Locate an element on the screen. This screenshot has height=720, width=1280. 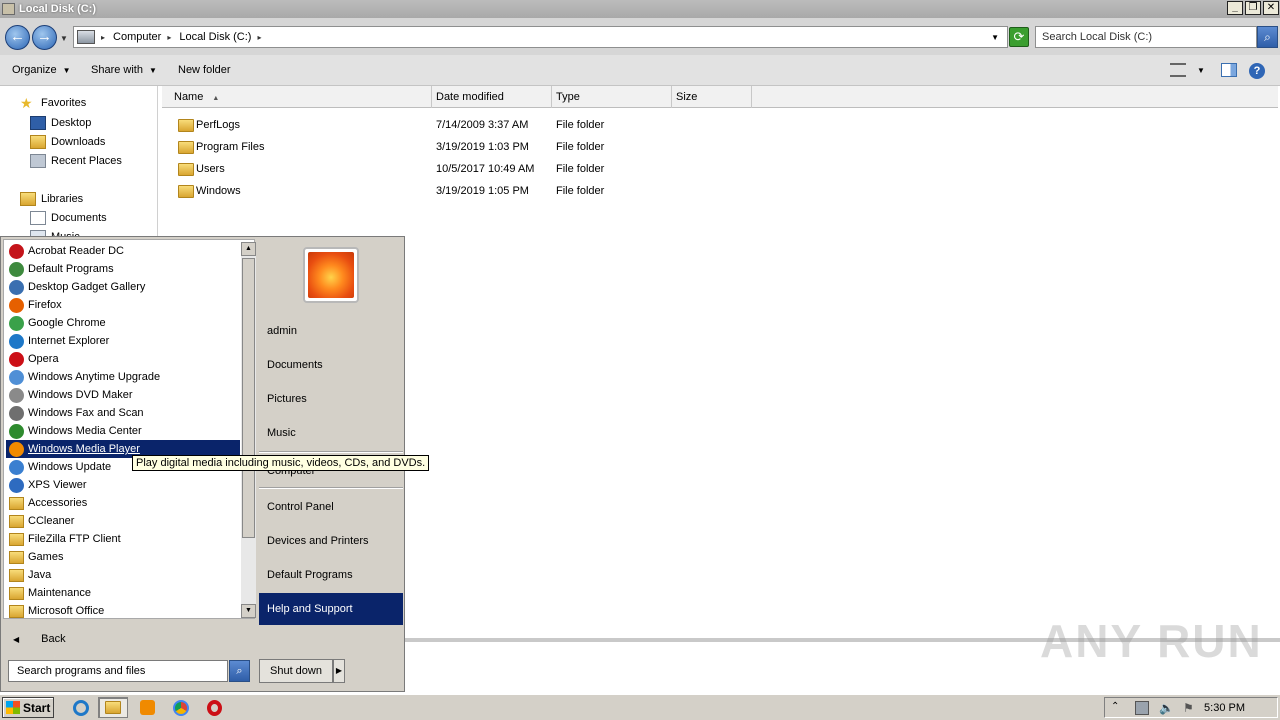
start-link-help-support: Help and Support is located at coordinates (331, 609).